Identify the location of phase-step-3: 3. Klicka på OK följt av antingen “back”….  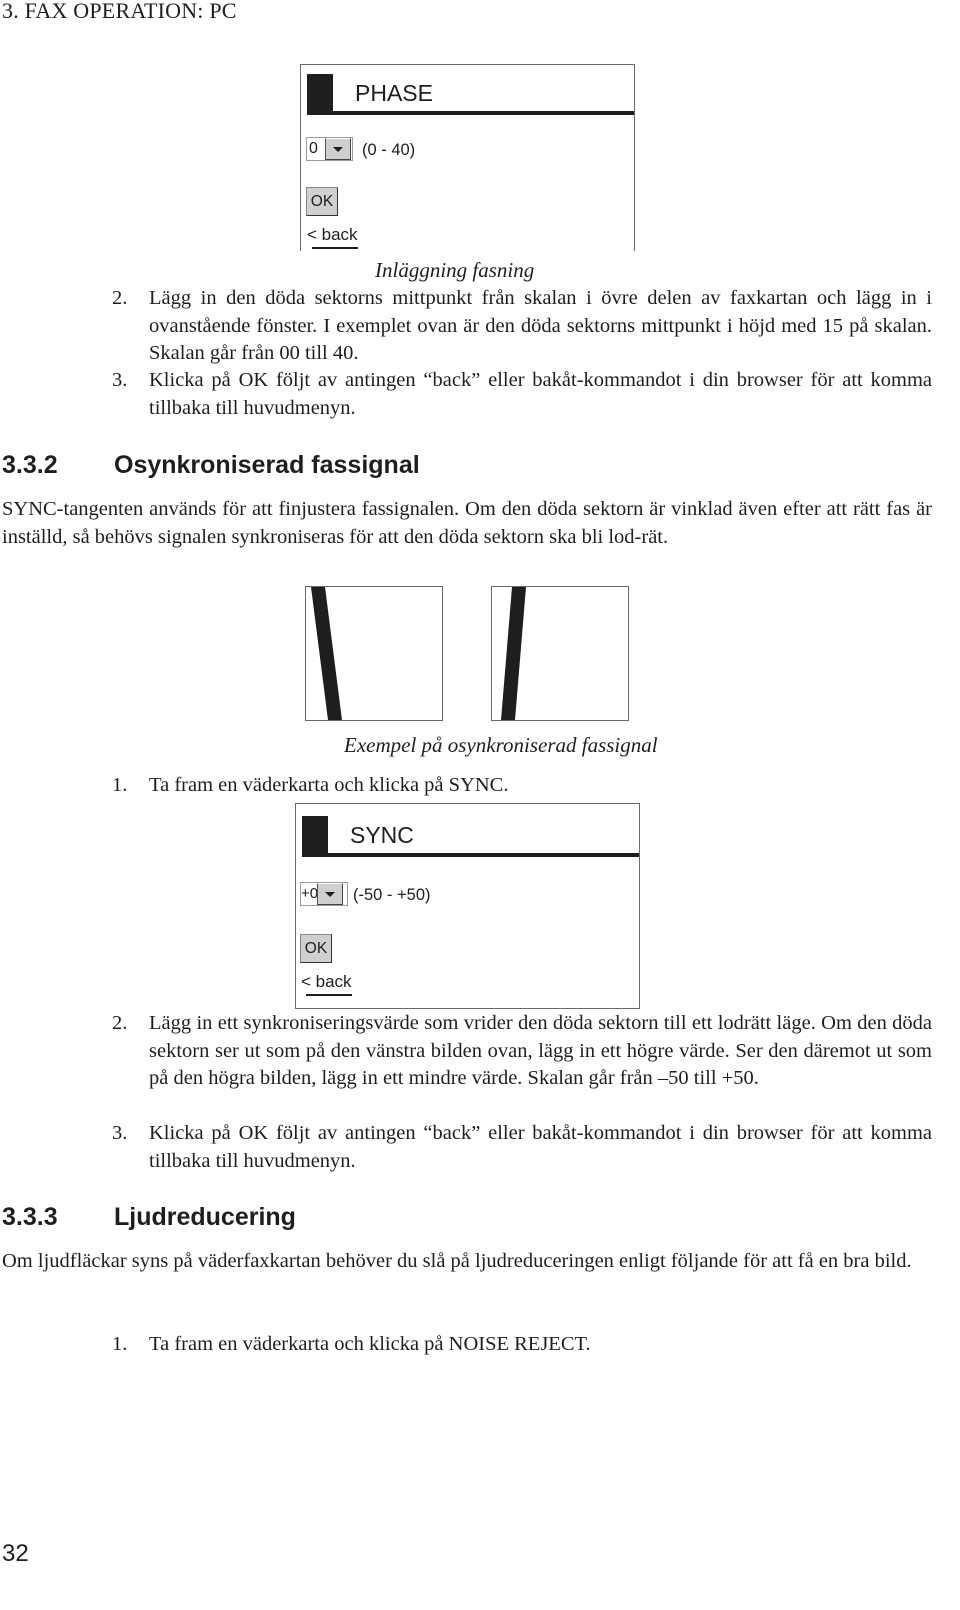
(522, 394).